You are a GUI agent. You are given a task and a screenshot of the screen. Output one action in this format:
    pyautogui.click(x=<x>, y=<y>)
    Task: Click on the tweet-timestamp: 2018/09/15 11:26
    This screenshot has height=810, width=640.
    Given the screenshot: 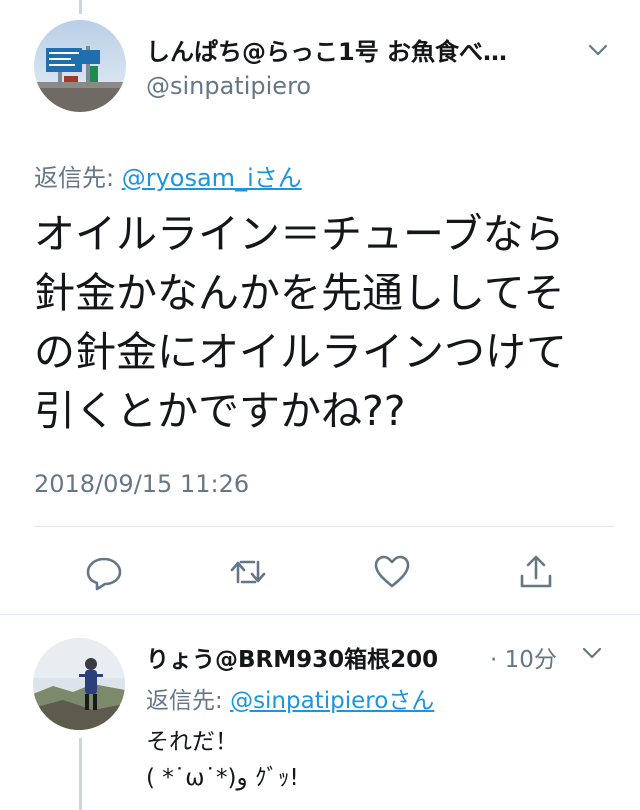 What is the action you would take?
    pyautogui.click(x=142, y=484)
    